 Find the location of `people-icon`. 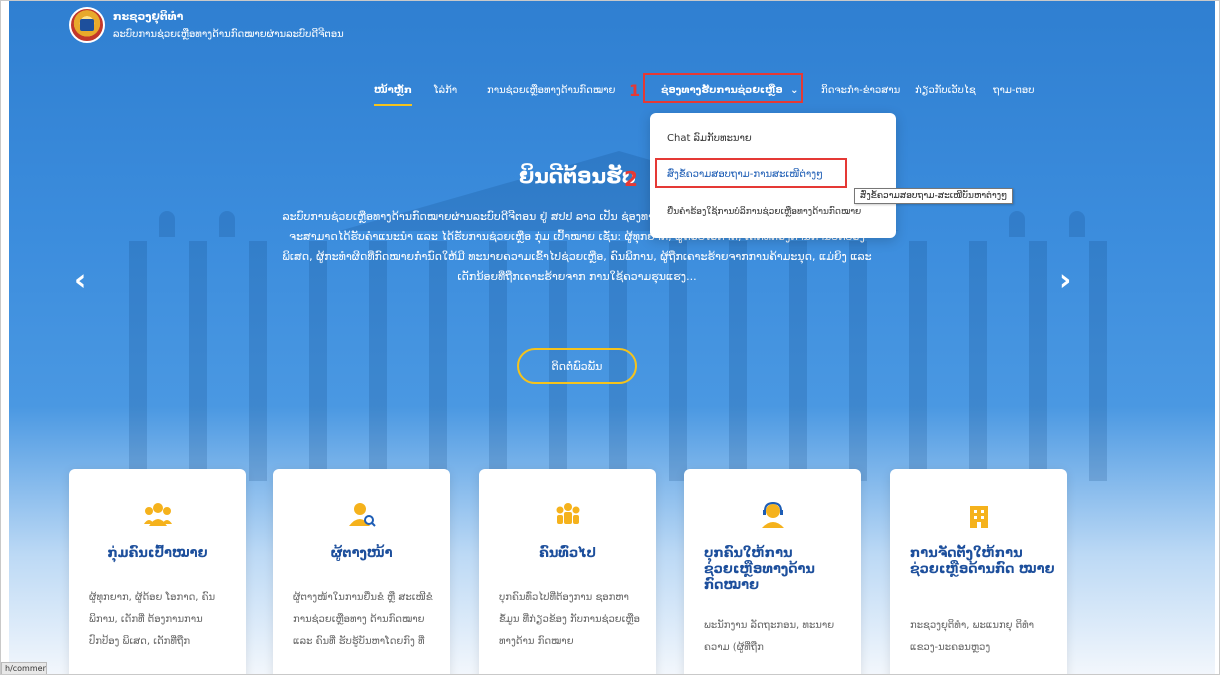

people-icon is located at coordinates (567, 514).